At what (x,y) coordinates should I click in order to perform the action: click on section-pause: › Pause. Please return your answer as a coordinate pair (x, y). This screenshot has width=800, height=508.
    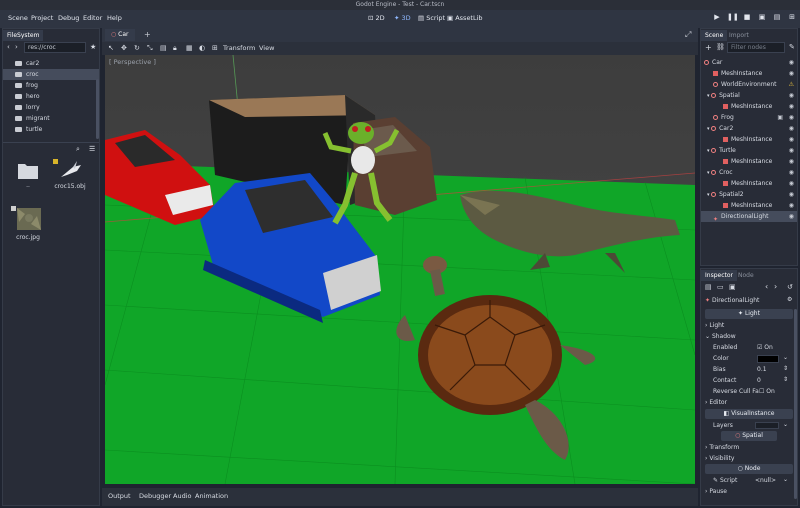
    Looking at the image, I should click on (716, 491).